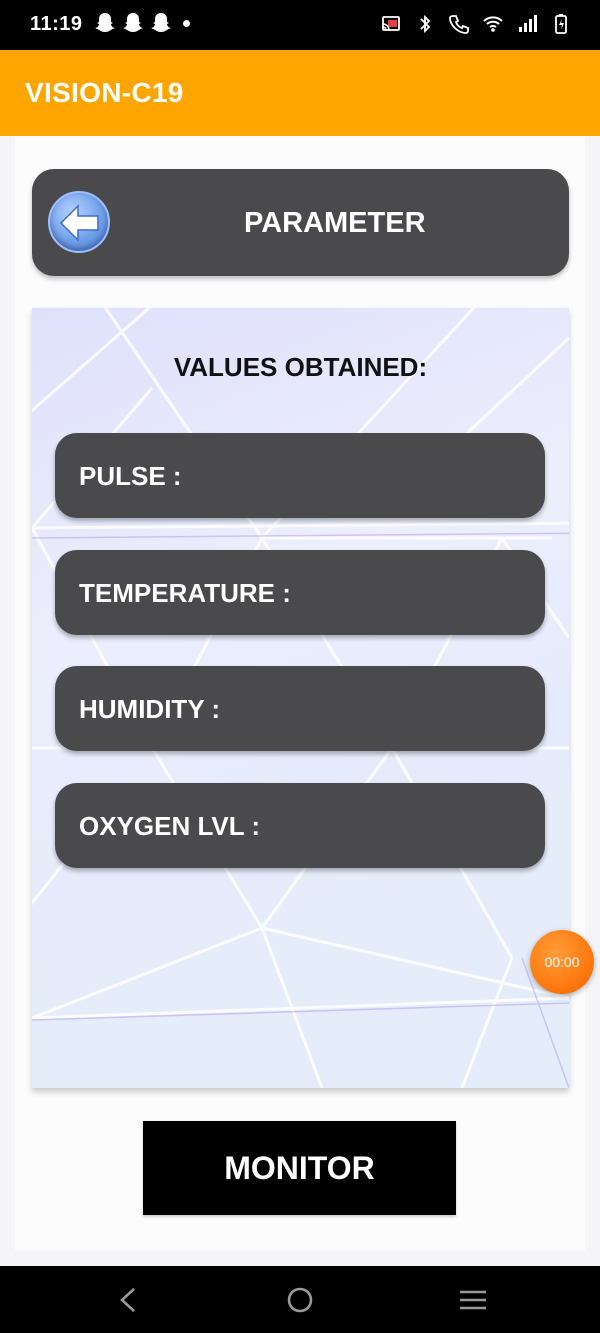  I want to click on app-title: VISION-C19, so click(104, 92).